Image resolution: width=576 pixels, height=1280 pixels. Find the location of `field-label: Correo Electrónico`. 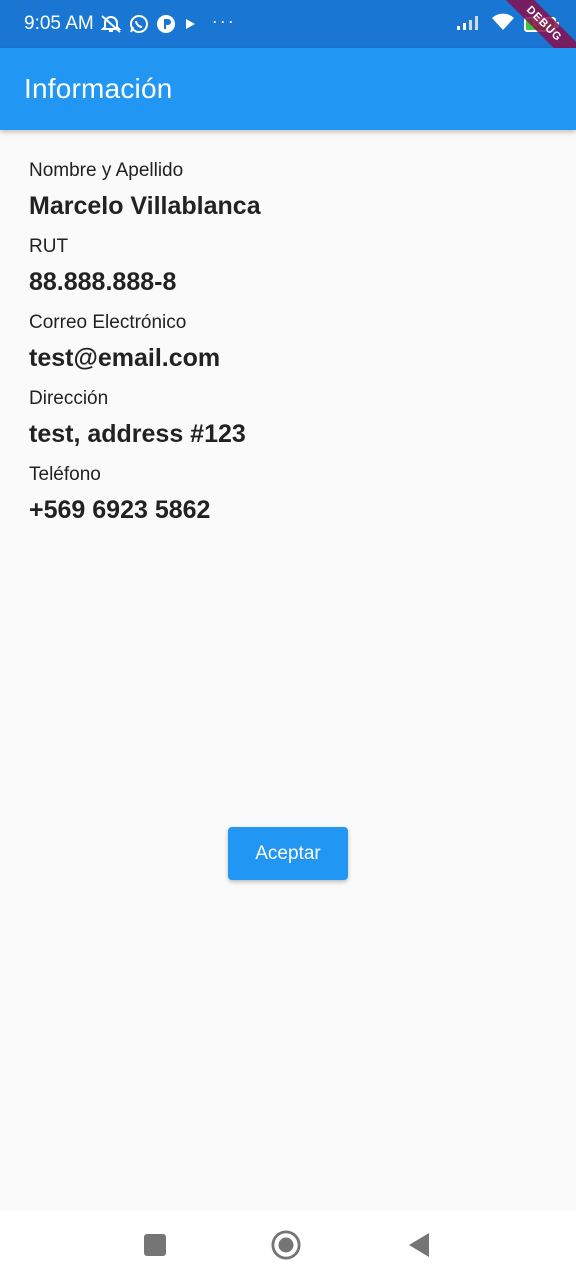

field-label: Correo Electrónico is located at coordinates (108, 322).